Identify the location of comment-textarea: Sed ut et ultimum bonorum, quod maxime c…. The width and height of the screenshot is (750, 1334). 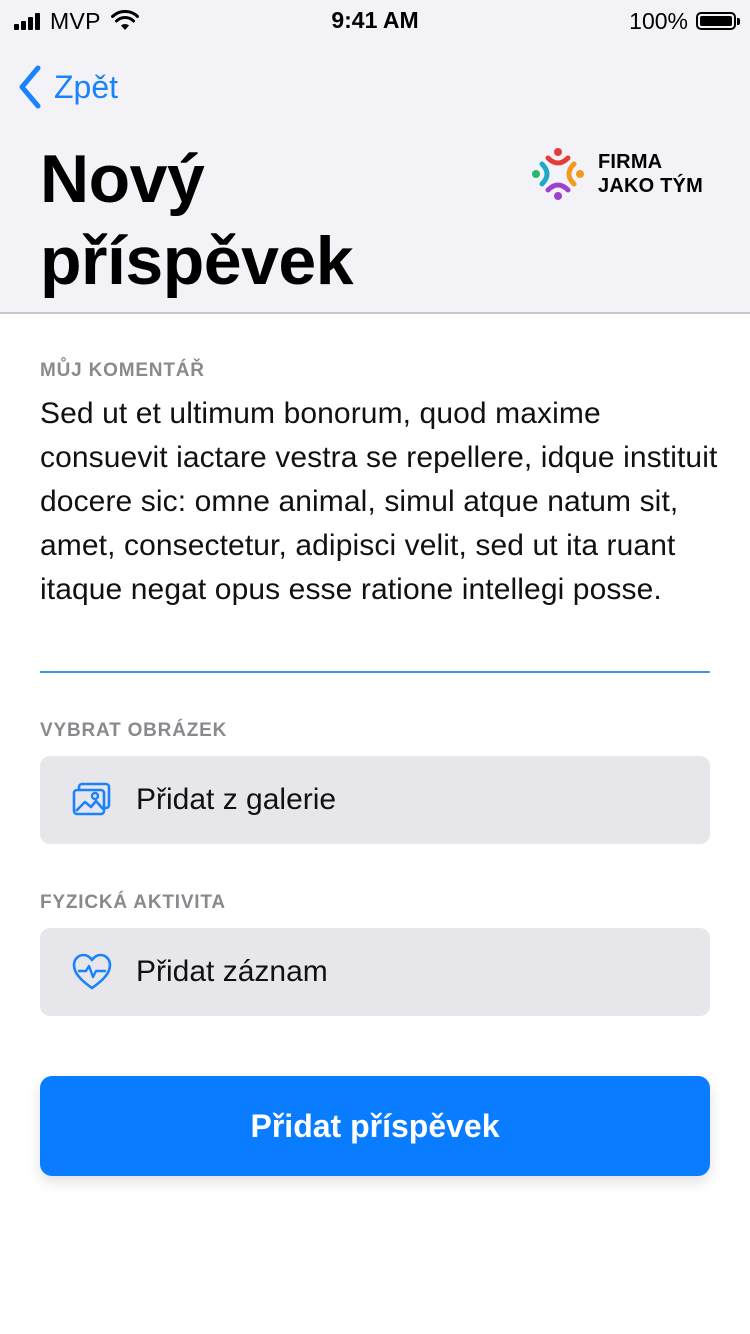
(380, 502).